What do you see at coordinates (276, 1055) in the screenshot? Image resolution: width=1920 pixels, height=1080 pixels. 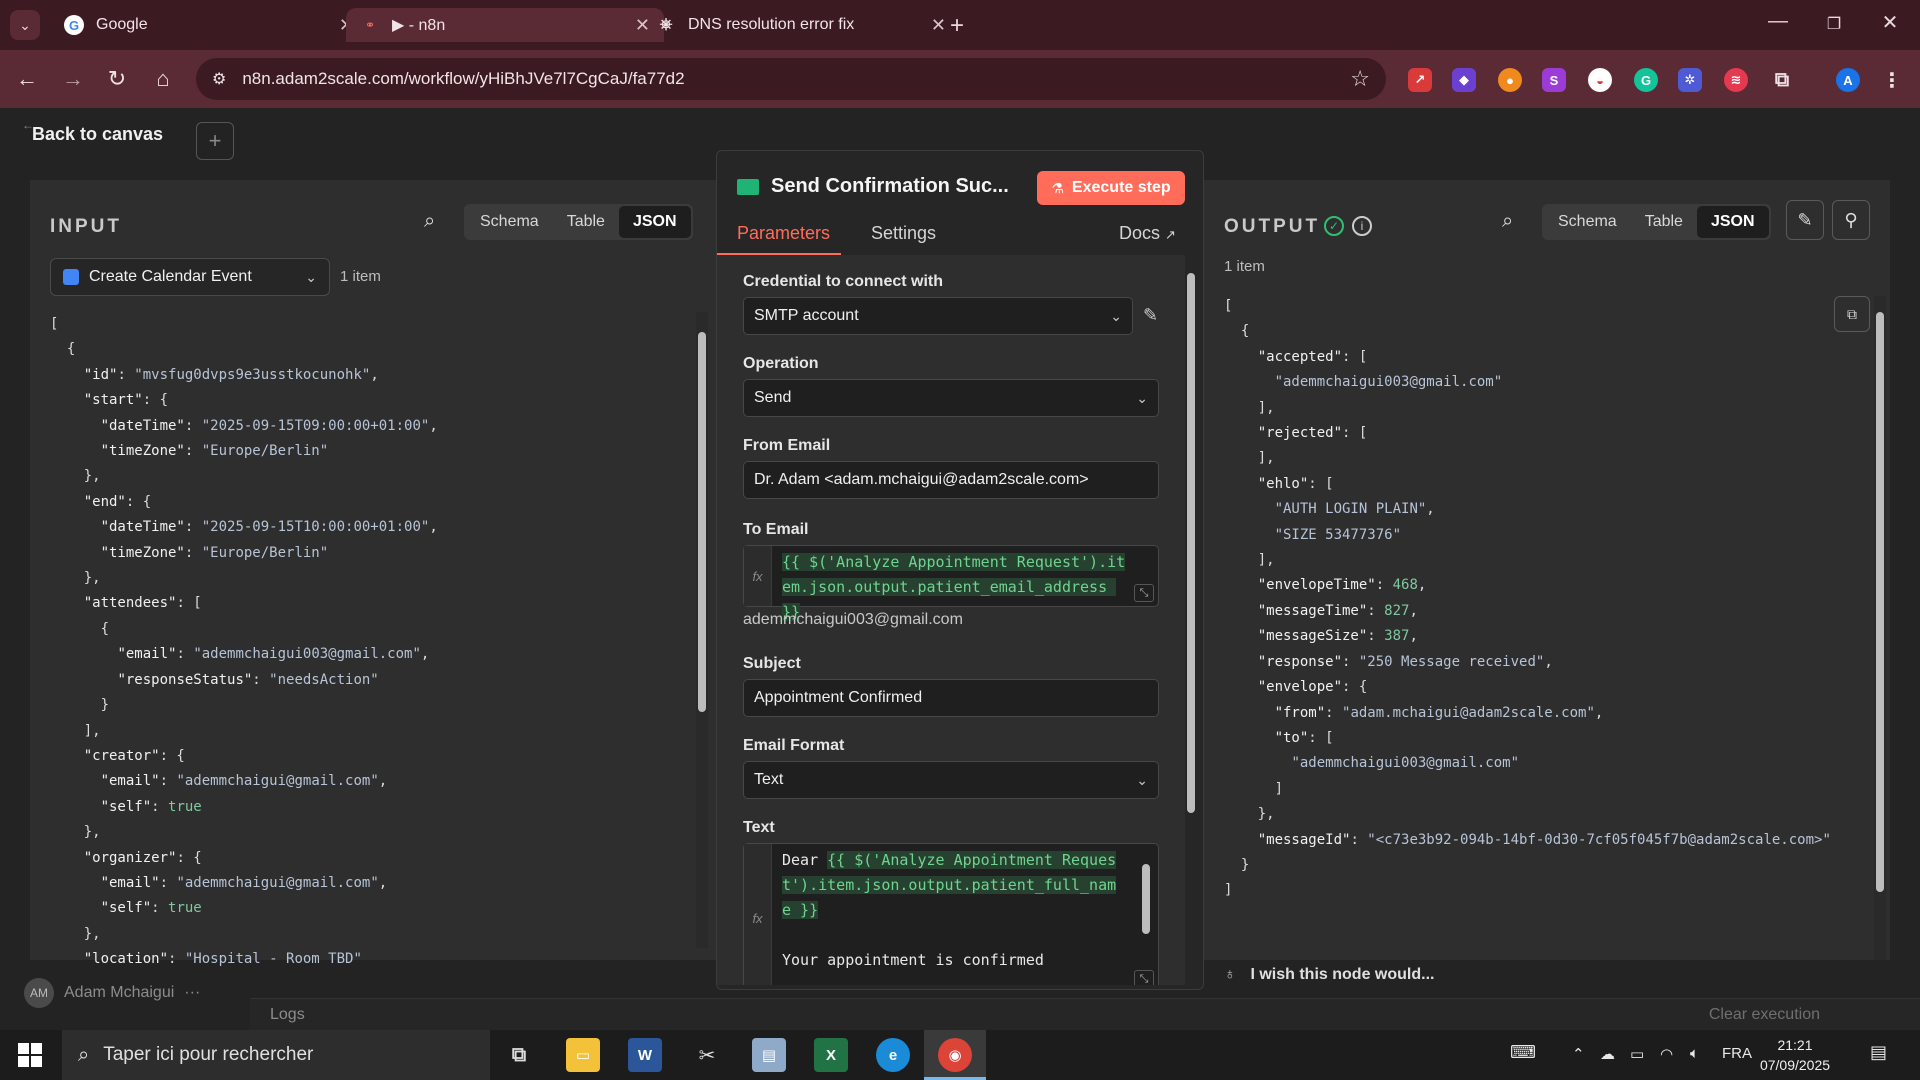 I see `taskbar-search: ⌕ Taper ici pour rechercher` at bounding box center [276, 1055].